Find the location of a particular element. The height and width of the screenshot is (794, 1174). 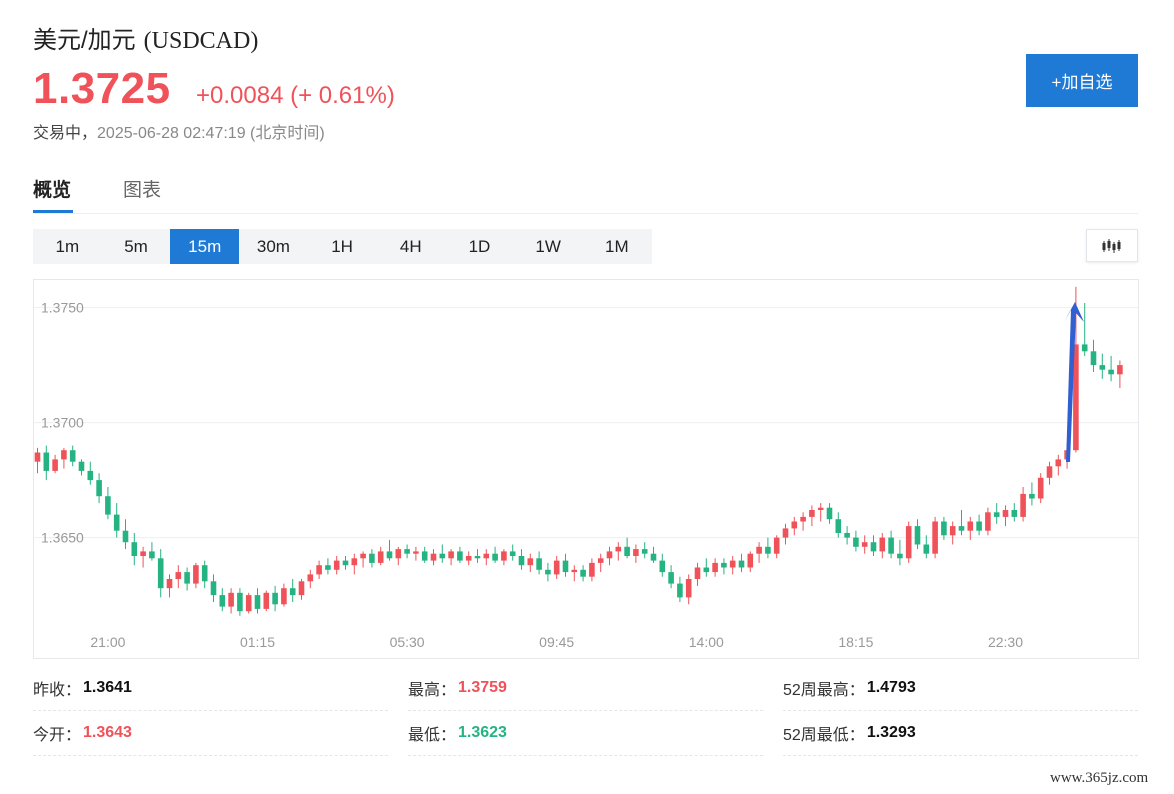

price-change: +0.0084 (+ 0.61%) is located at coordinates (295, 95).